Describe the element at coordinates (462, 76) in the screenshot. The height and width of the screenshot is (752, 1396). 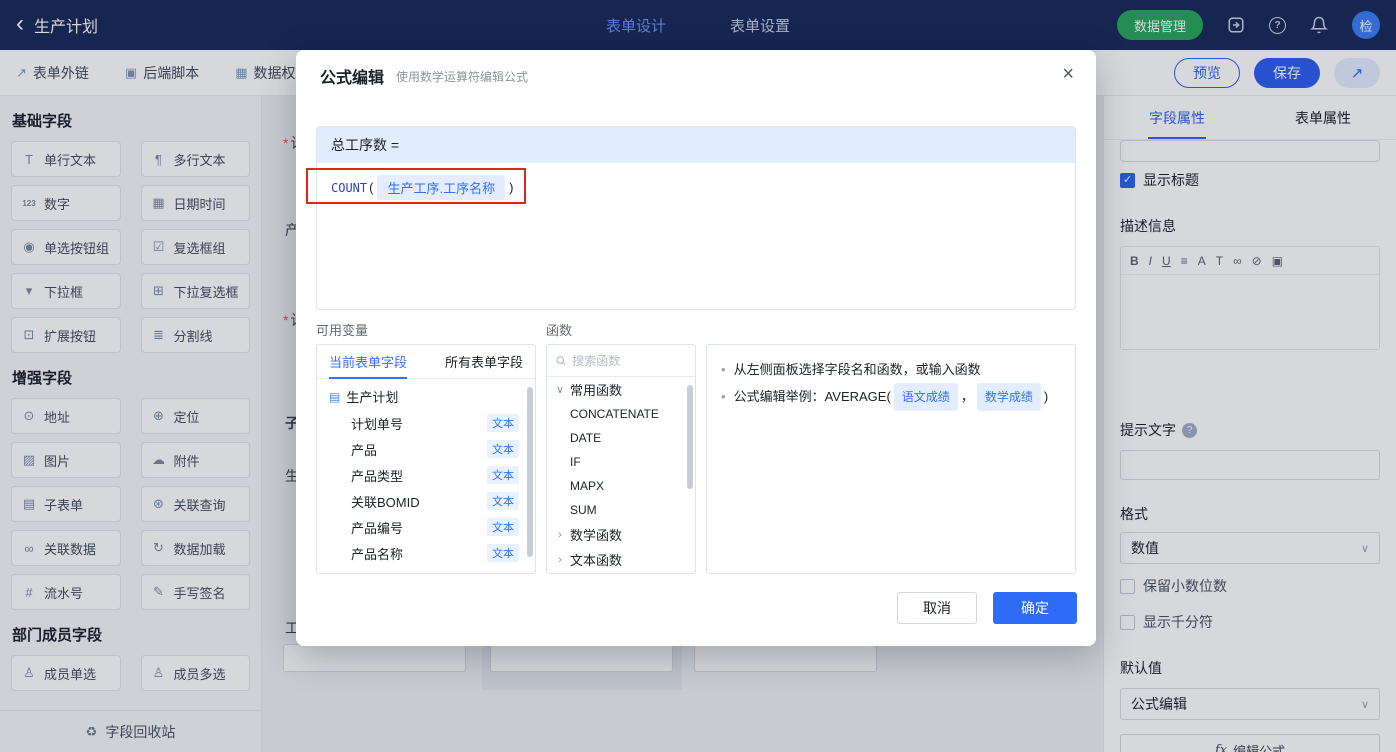
I see `modal-subtitle: 使用数学运算符编辑公式` at that location.